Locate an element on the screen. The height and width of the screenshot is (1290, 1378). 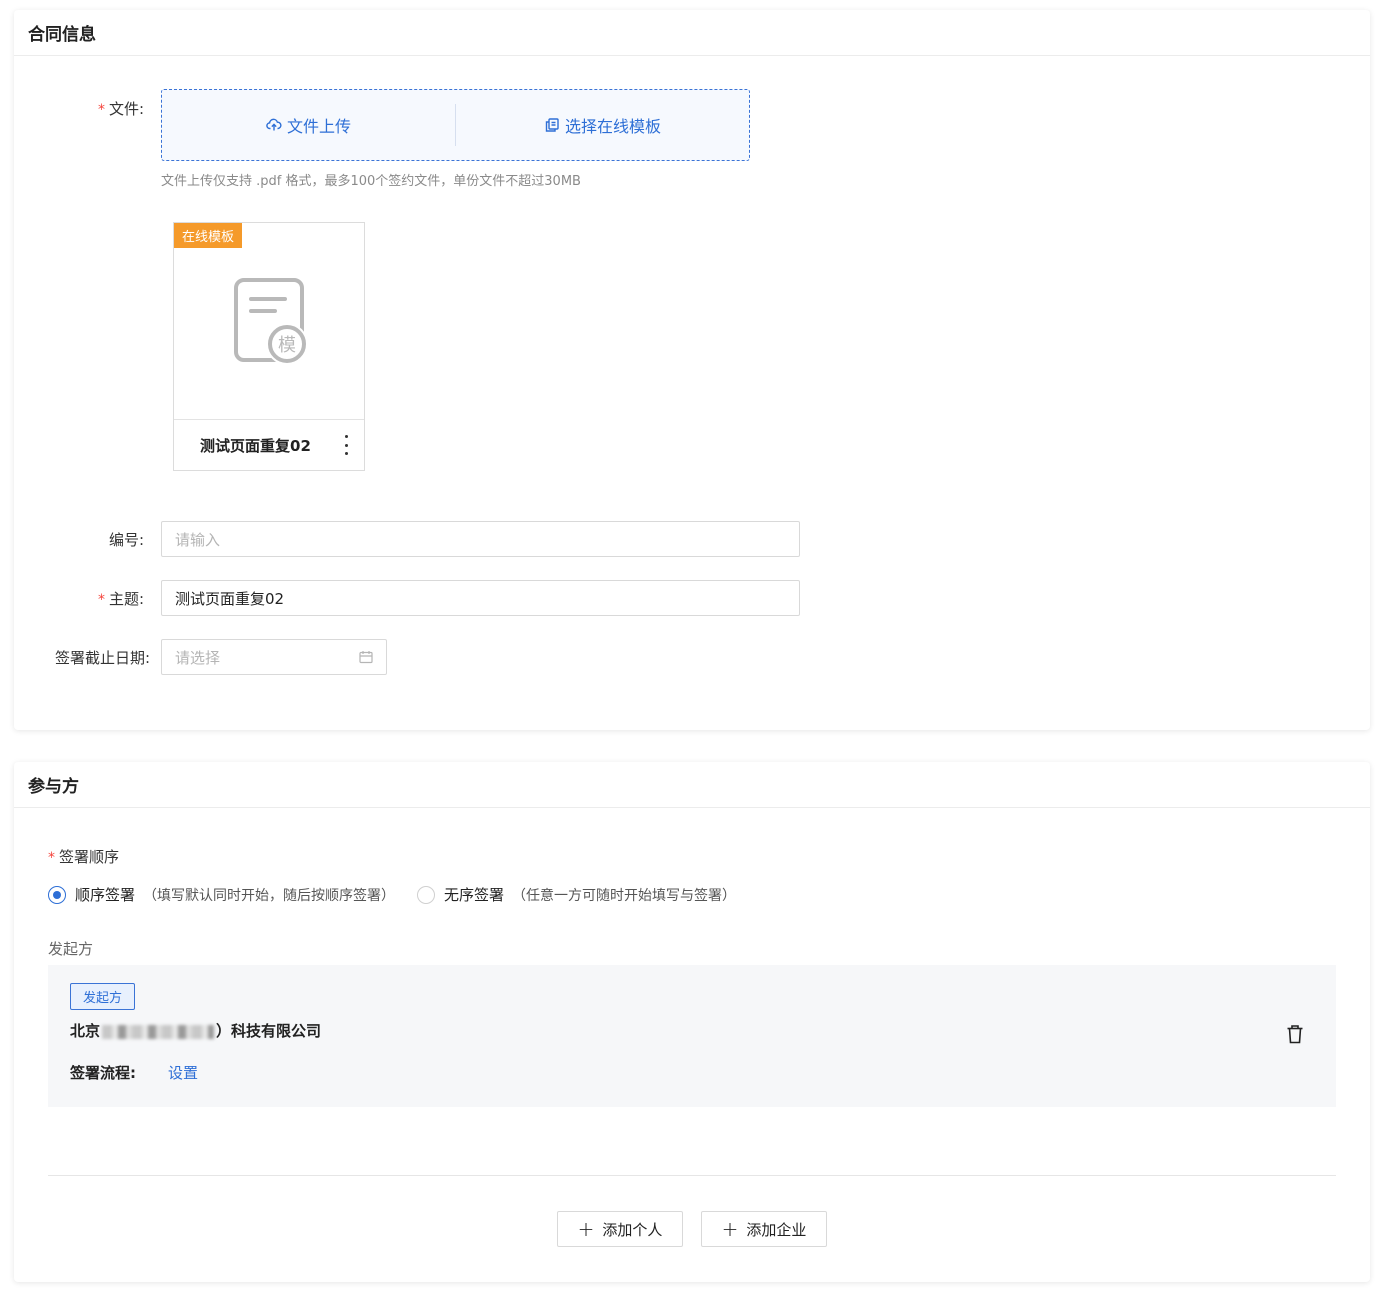
radio-sequential-label: 顺序签署 is located at coordinates (105, 895).